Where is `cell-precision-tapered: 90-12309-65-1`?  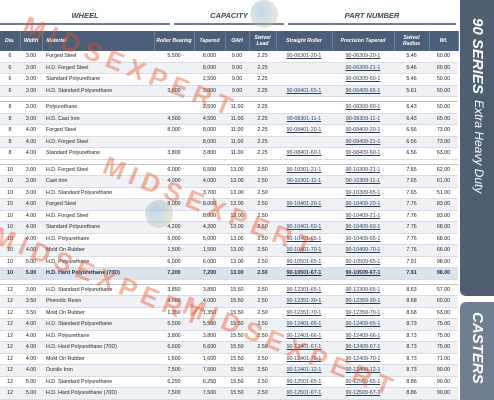 cell-precision-tapered: 90-12309-65-1 is located at coordinates (363, 290).